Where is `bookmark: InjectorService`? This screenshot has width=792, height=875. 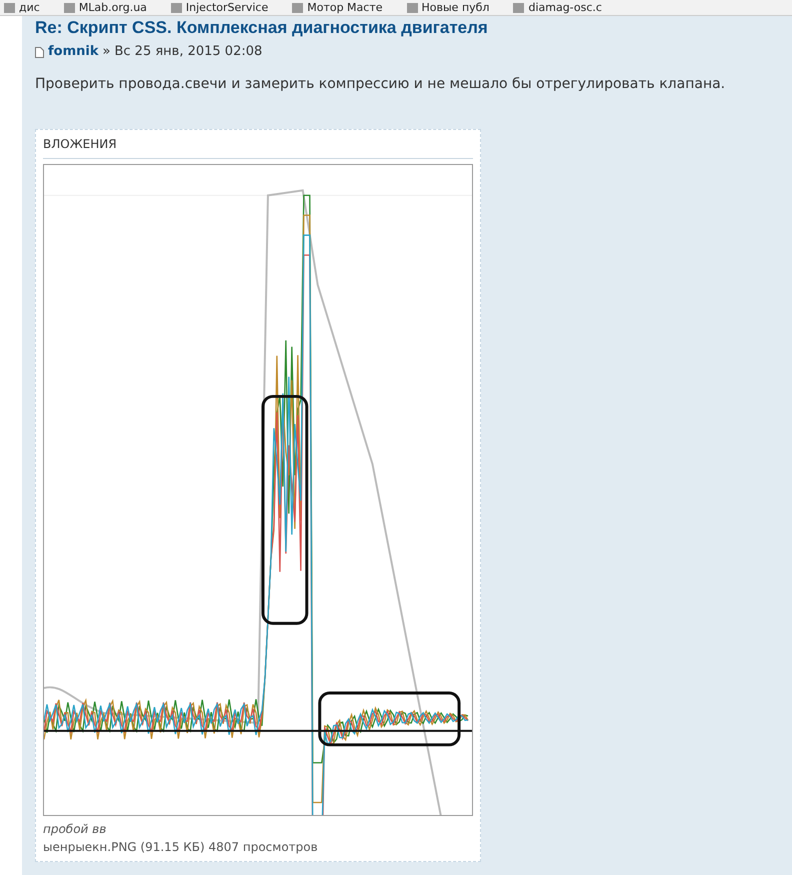 bookmark: InjectorService is located at coordinates (219, 7).